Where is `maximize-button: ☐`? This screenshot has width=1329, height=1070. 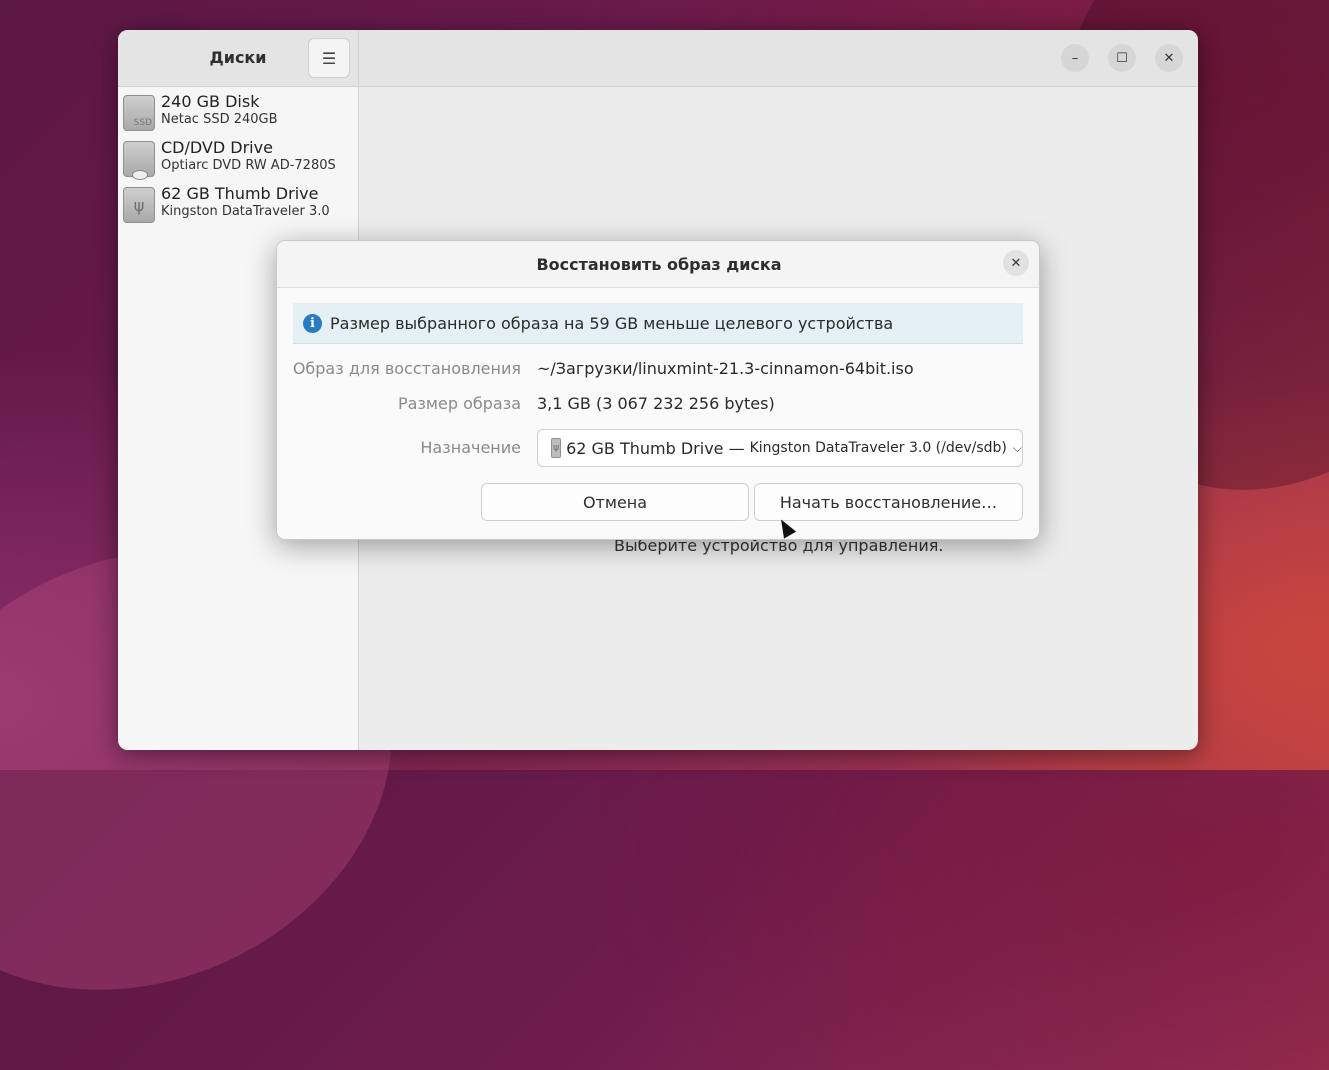
maximize-button: ☐ is located at coordinates (1122, 58).